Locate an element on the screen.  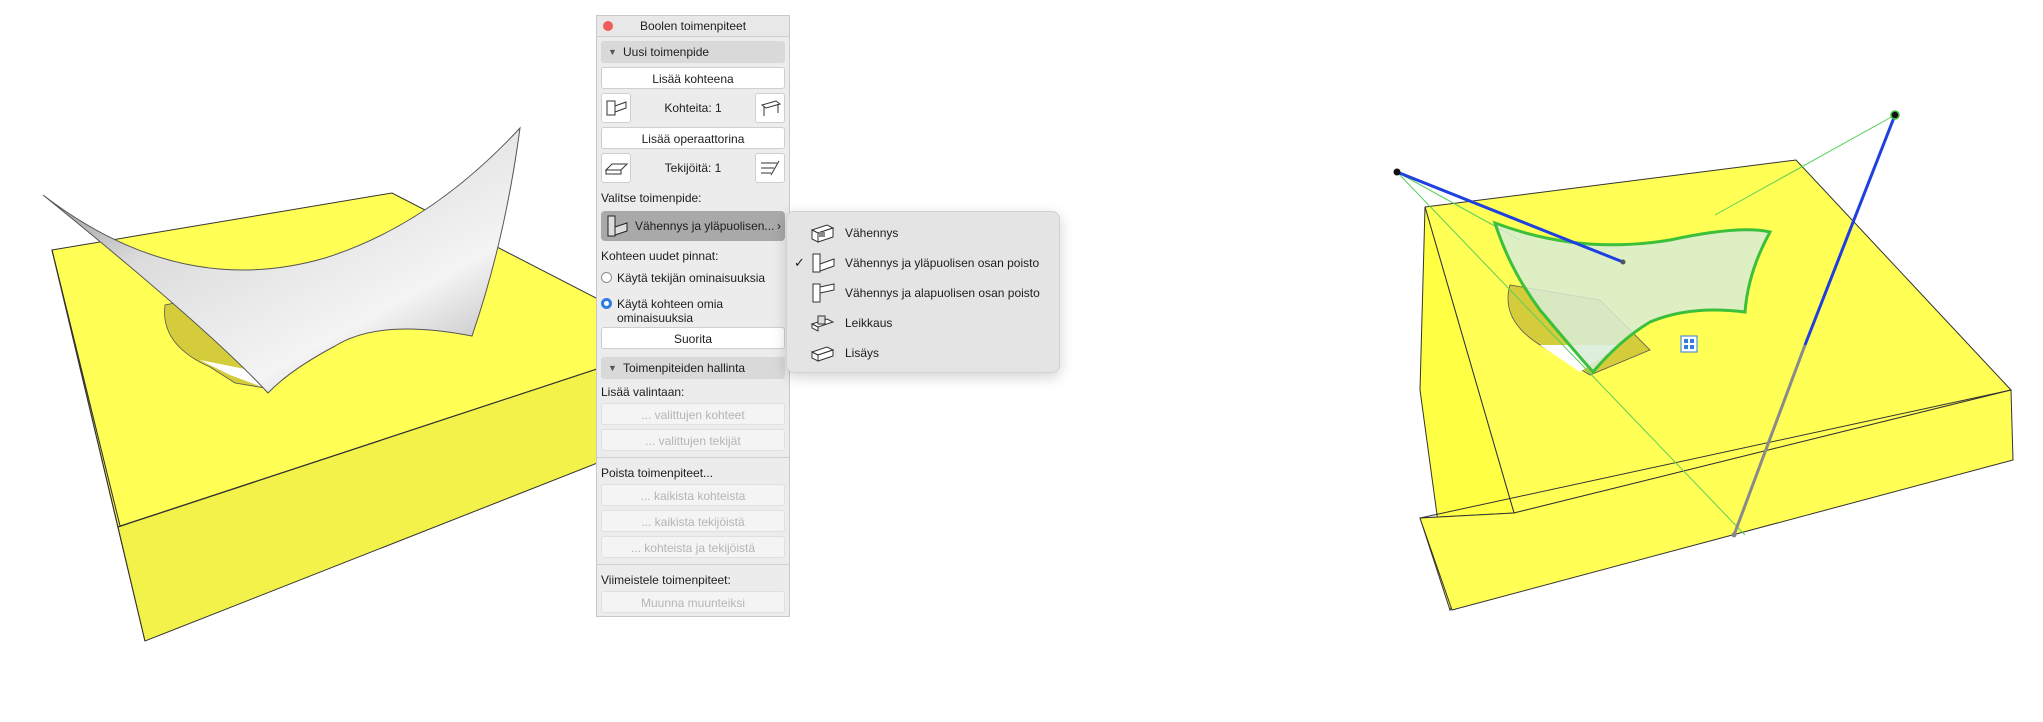
section-new-operation-label: Uusi toimenpide is located at coordinates (666, 52).